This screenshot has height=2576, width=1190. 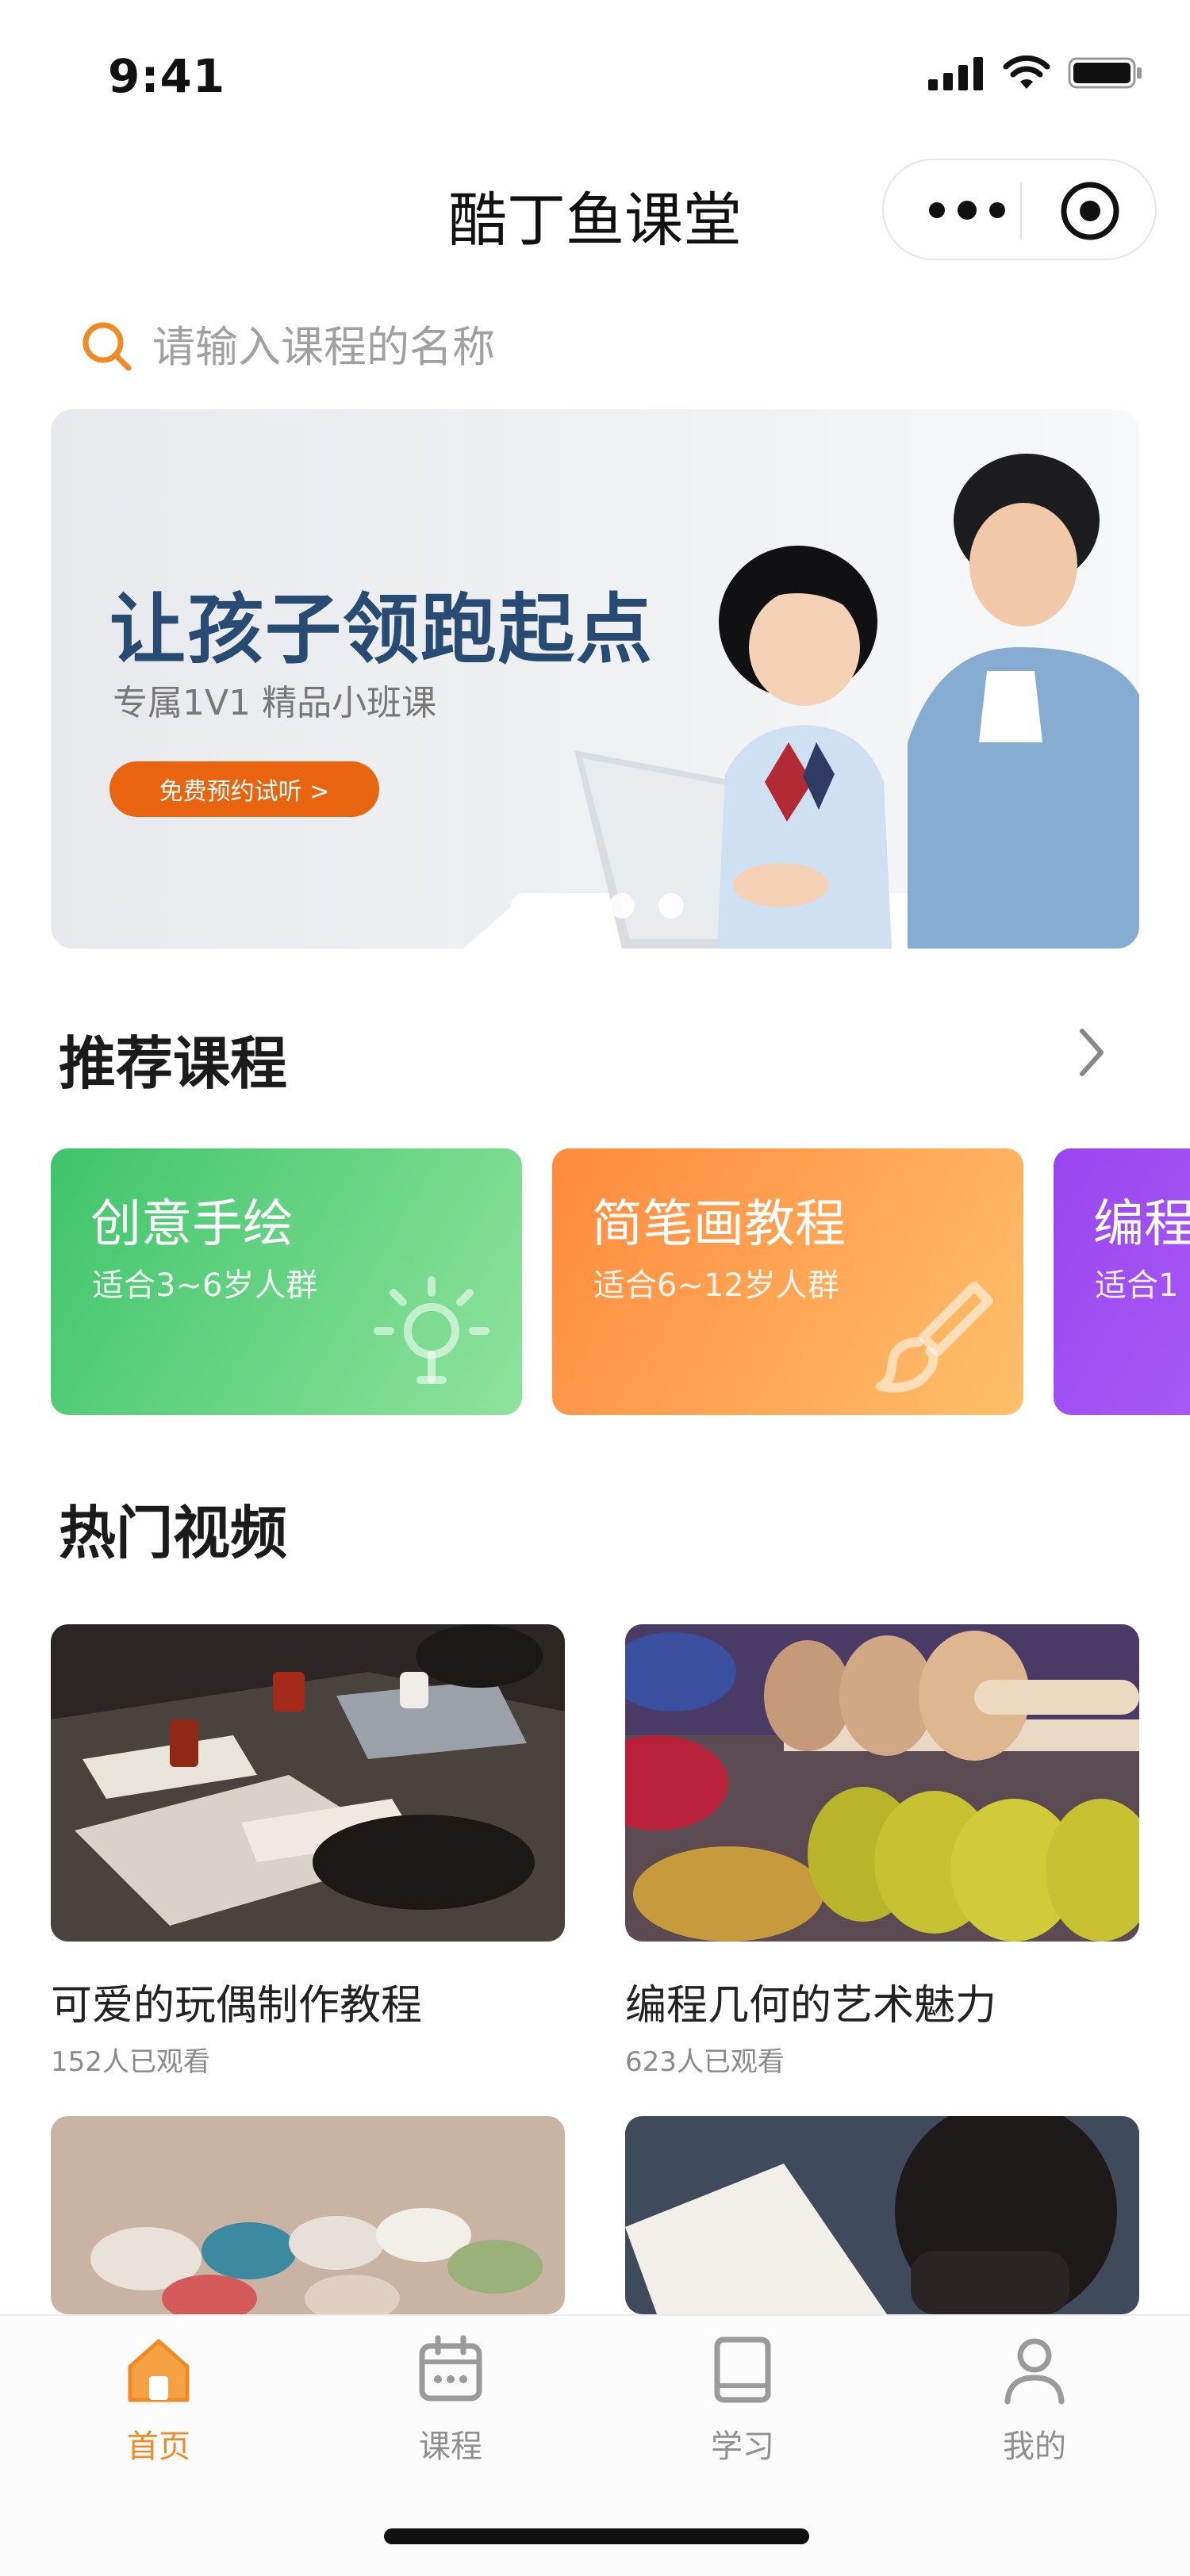 I want to click on tab-label: 我的, so click(x=1034, y=2446).